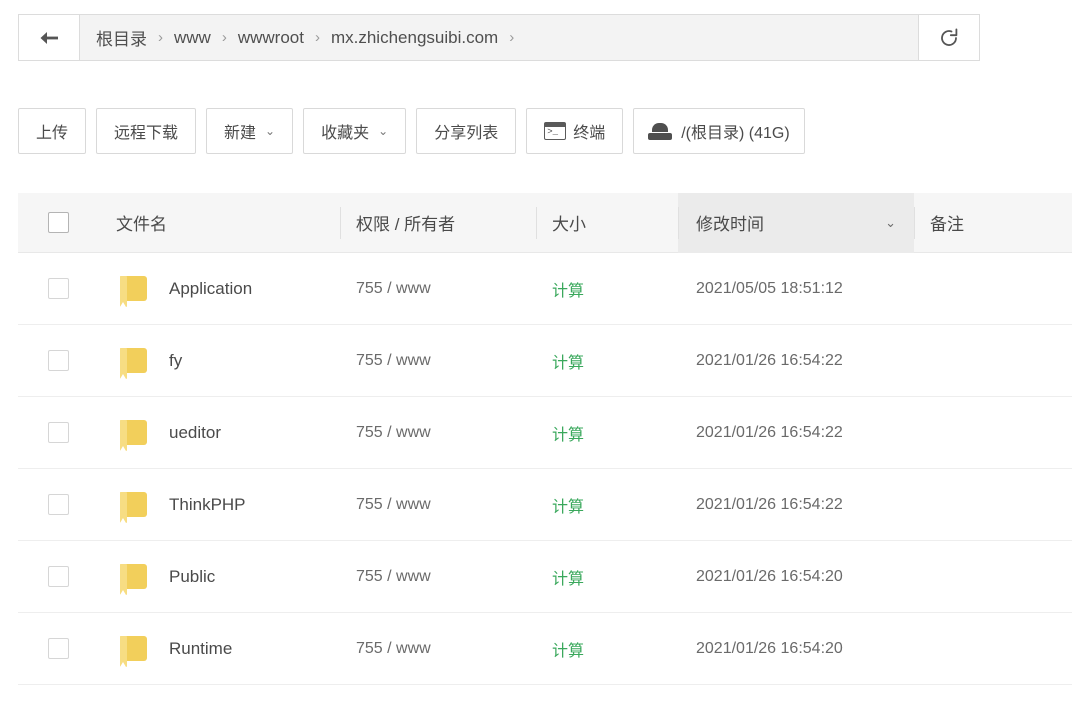 Image resolution: width=1080 pixels, height=704 pixels. I want to click on select-all-cell, so click(58, 222).